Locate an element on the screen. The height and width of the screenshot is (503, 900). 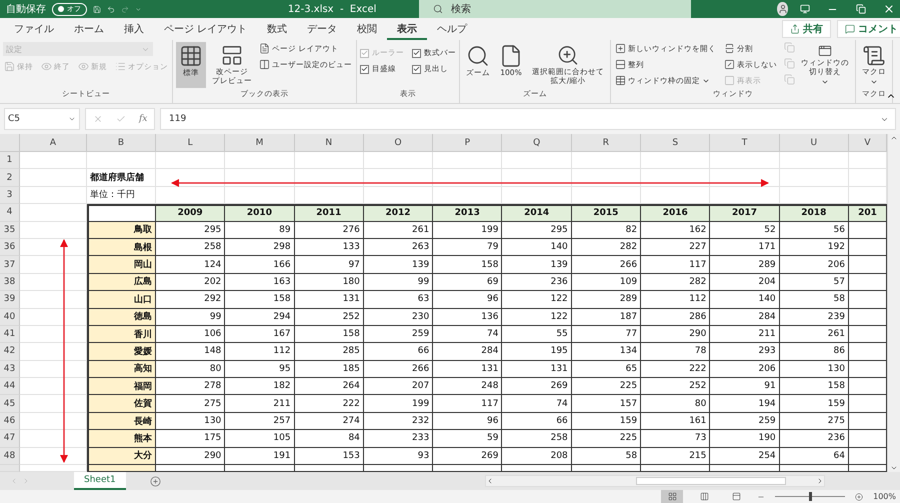
share-icon is located at coordinates (795, 29).